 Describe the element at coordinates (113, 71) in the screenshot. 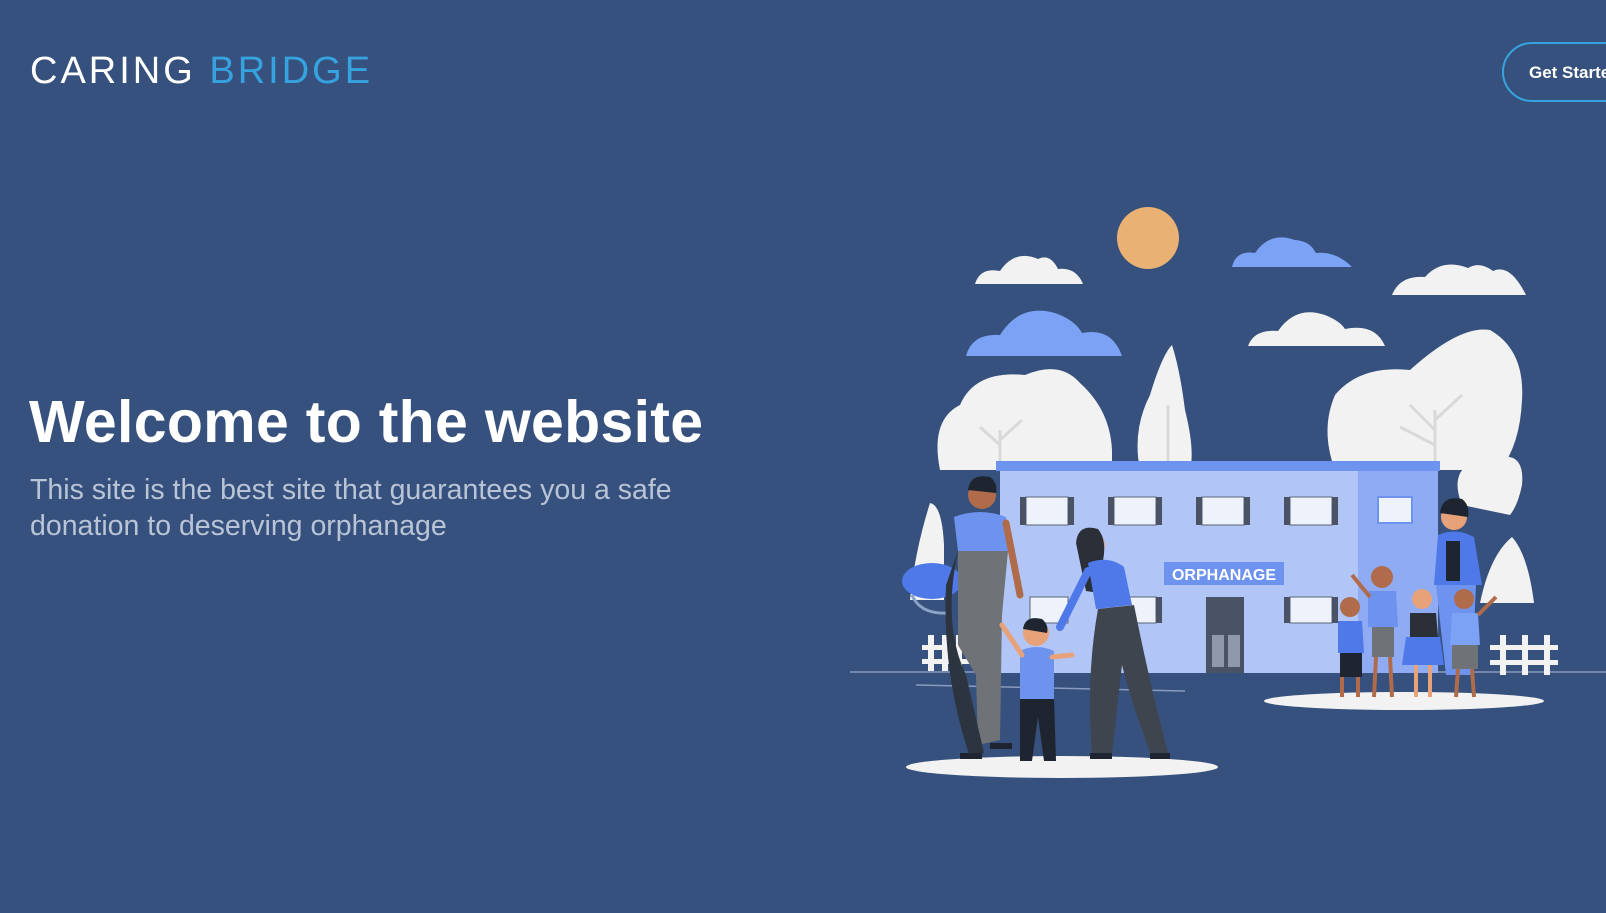

I see `logo-text-caring: CARING` at that location.